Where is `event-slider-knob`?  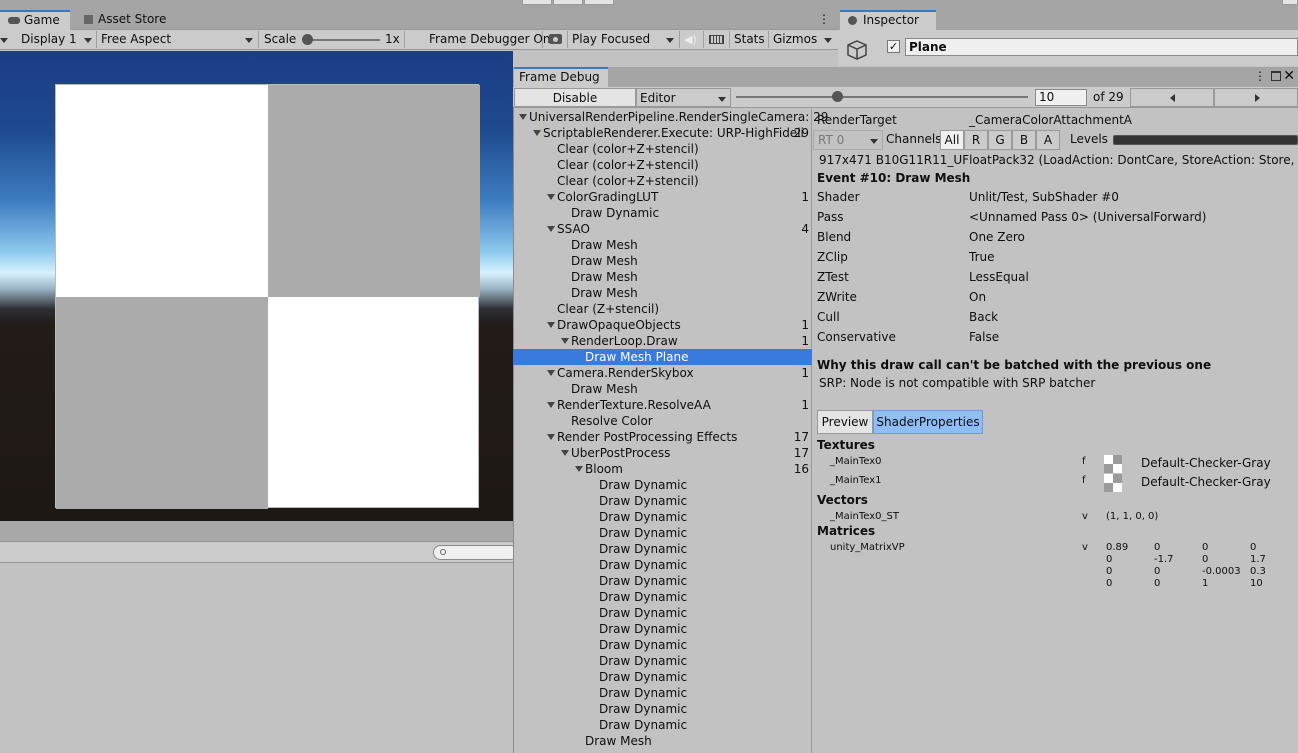 event-slider-knob is located at coordinates (837, 96).